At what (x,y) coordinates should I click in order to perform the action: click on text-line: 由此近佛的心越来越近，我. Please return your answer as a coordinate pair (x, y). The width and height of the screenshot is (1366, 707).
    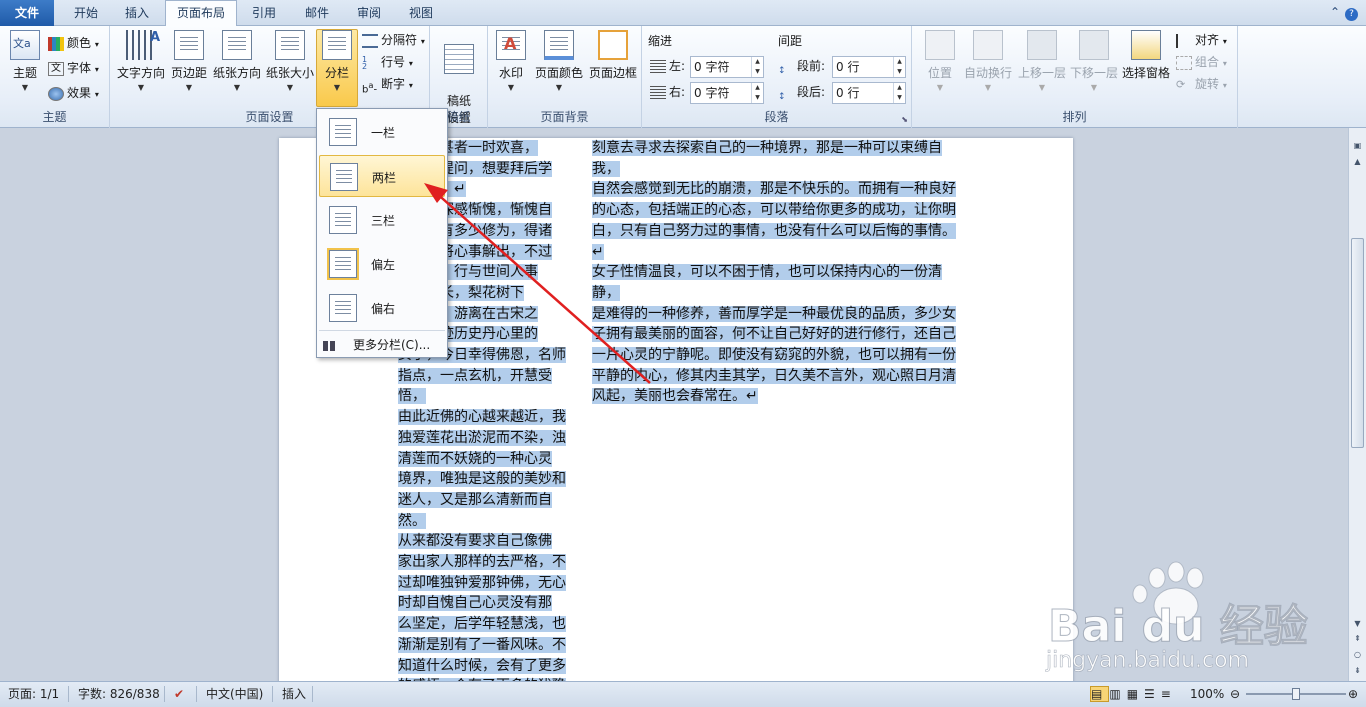
    Looking at the image, I should click on (483, 417).